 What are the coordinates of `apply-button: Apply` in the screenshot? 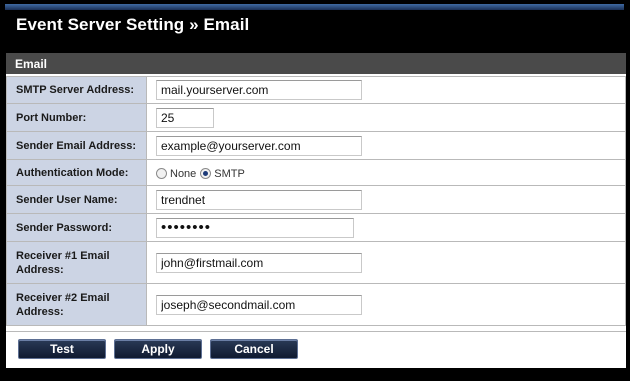 It's located at (158, 349).